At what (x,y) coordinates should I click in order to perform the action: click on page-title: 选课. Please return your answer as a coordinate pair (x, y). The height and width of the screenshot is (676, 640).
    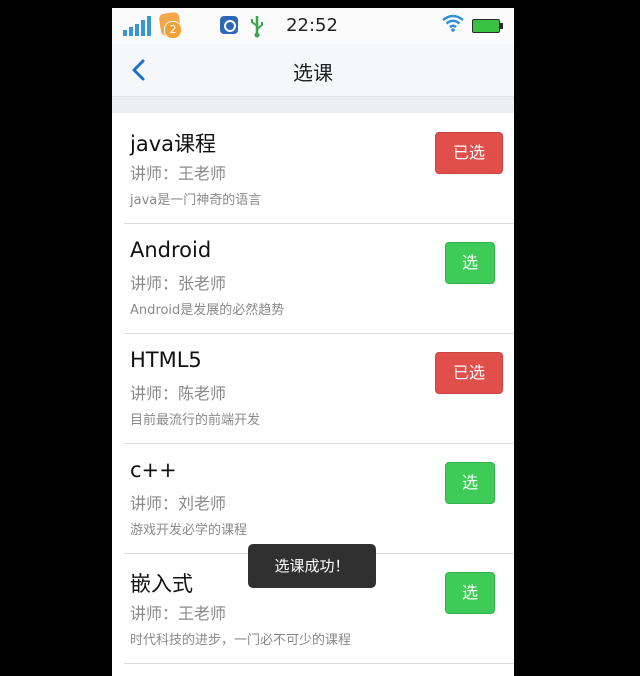
    Looking at the image, I should click on (313, 73).